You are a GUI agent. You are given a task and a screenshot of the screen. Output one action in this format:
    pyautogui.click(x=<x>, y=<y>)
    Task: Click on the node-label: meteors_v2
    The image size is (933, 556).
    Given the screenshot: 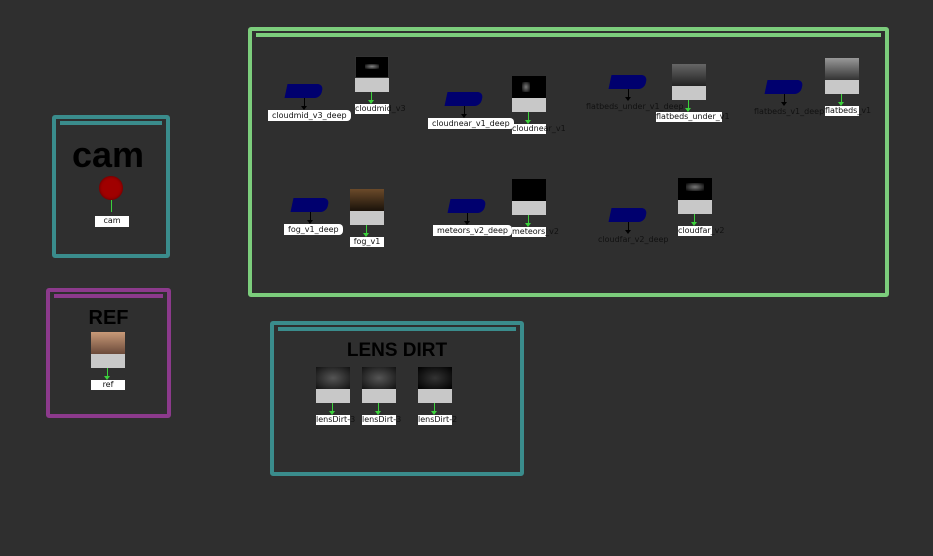 What is the action you would take?
    pyautogui.click(x=535, y=232)
    